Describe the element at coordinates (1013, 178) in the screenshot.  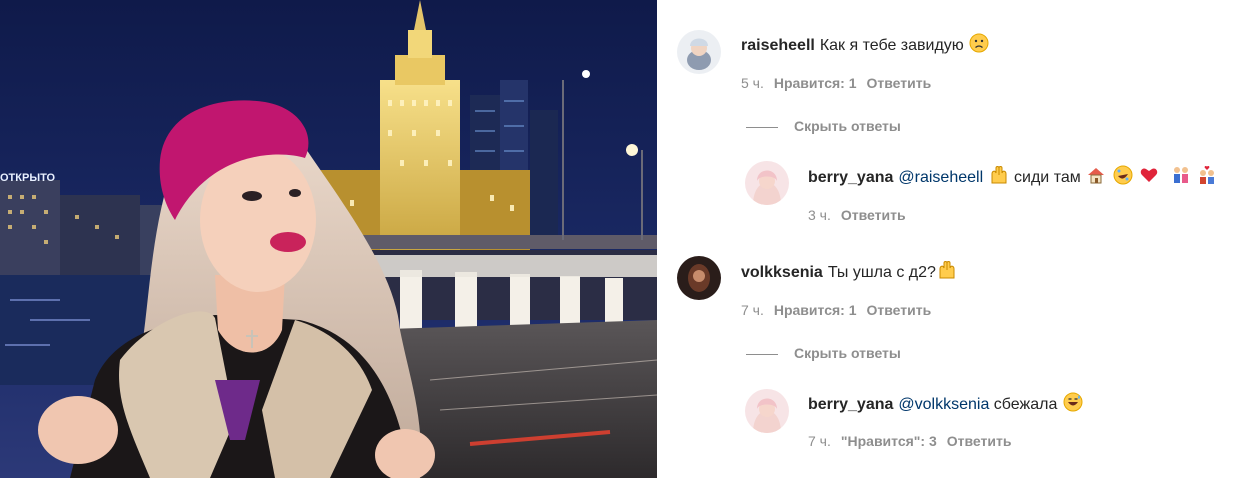
I see `reply-text: berry_yana @raiseheell сиди там` at that location.